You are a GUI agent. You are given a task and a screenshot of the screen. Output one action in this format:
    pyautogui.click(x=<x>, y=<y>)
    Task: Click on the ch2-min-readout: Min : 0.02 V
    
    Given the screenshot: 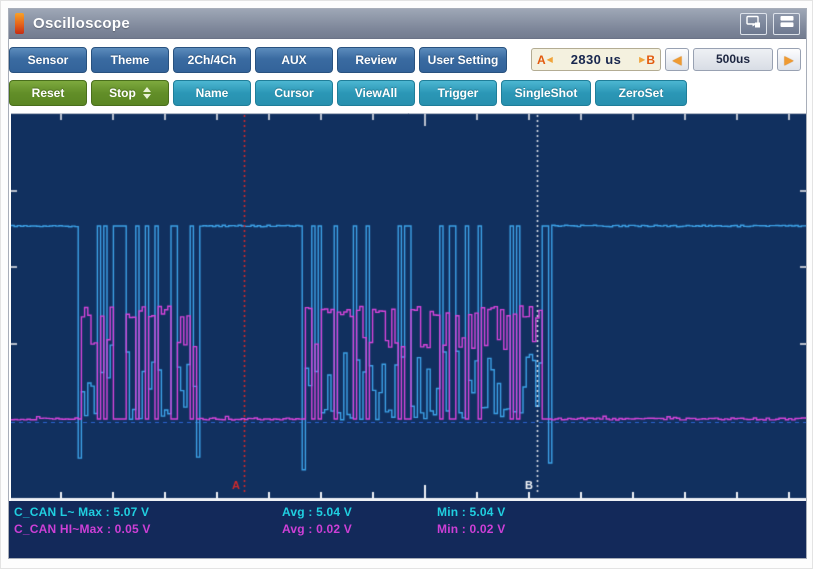 What is the action you would take?
    pyautogui.click(x=471, y=529)
    